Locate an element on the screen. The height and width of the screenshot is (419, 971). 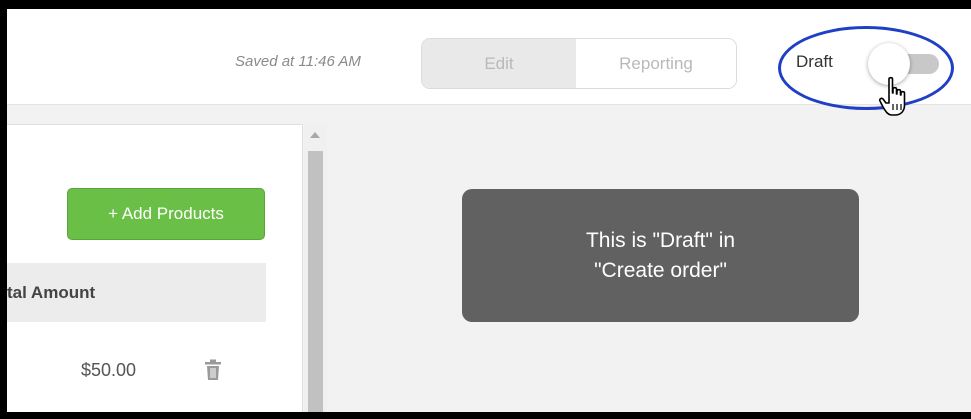
tooltip-line-1: This is "Draft" in is located at coordinates (660, 240).